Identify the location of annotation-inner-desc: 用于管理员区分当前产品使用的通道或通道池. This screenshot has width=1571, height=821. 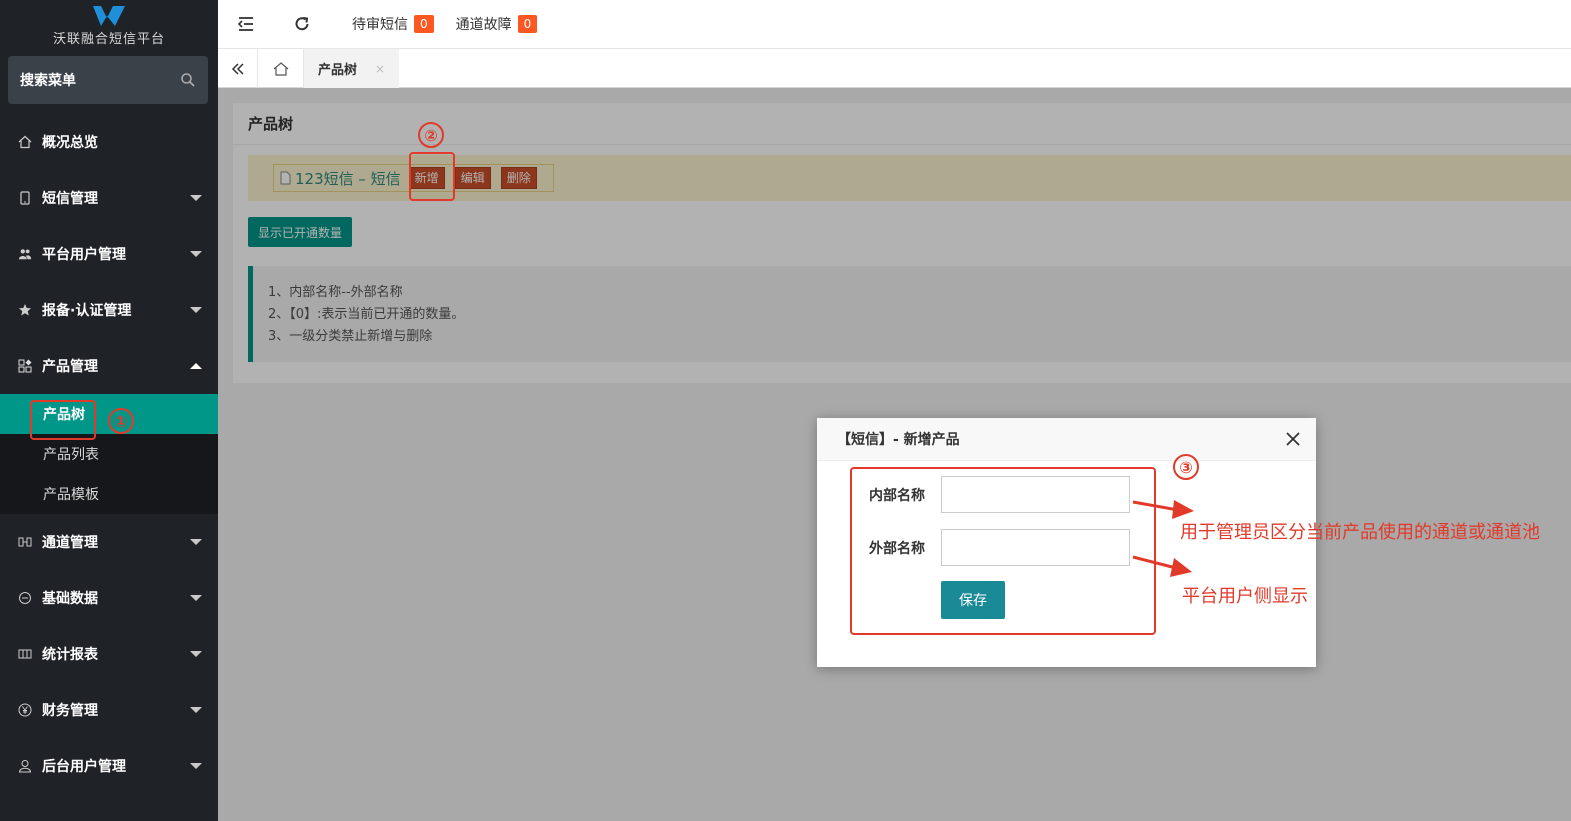
(1360, 532).